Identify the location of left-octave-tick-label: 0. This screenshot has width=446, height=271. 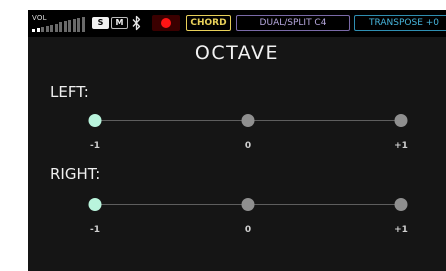
(248, 146).